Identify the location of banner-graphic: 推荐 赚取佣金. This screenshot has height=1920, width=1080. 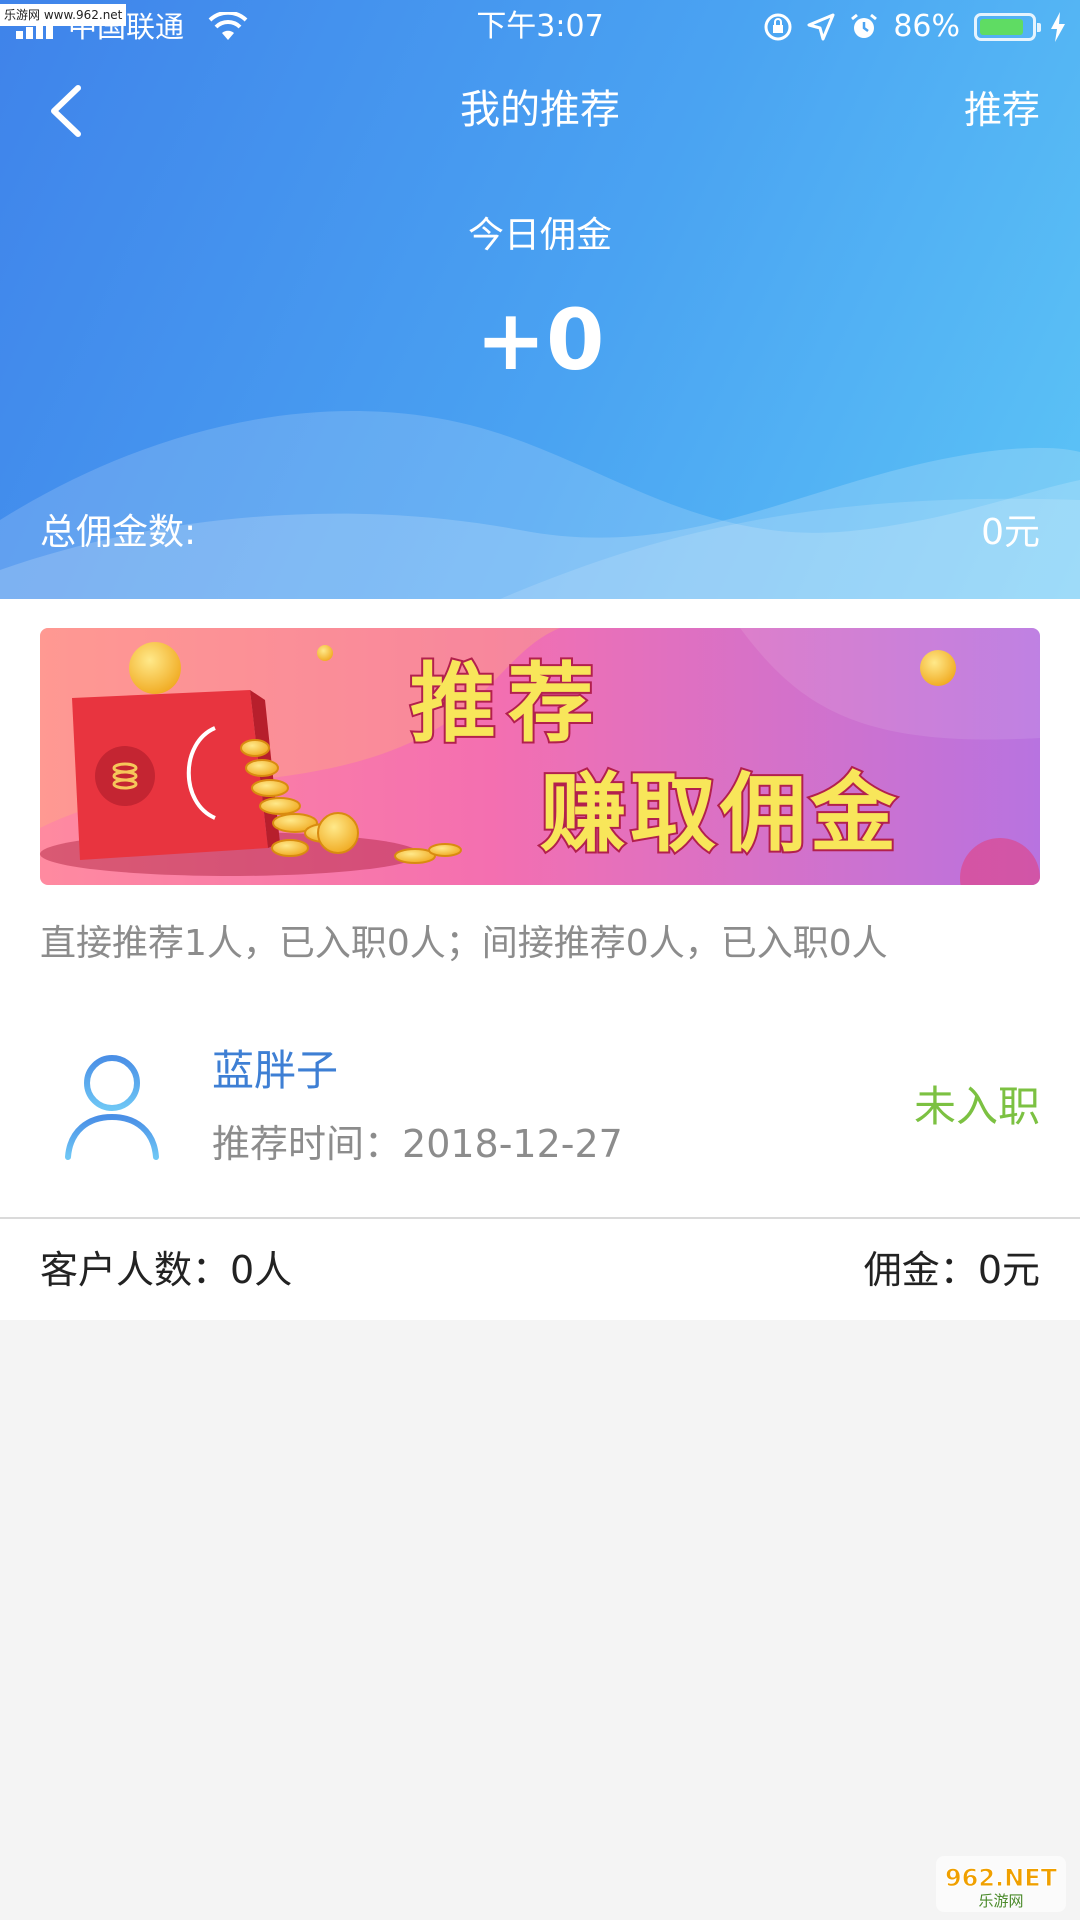
(540, 756).